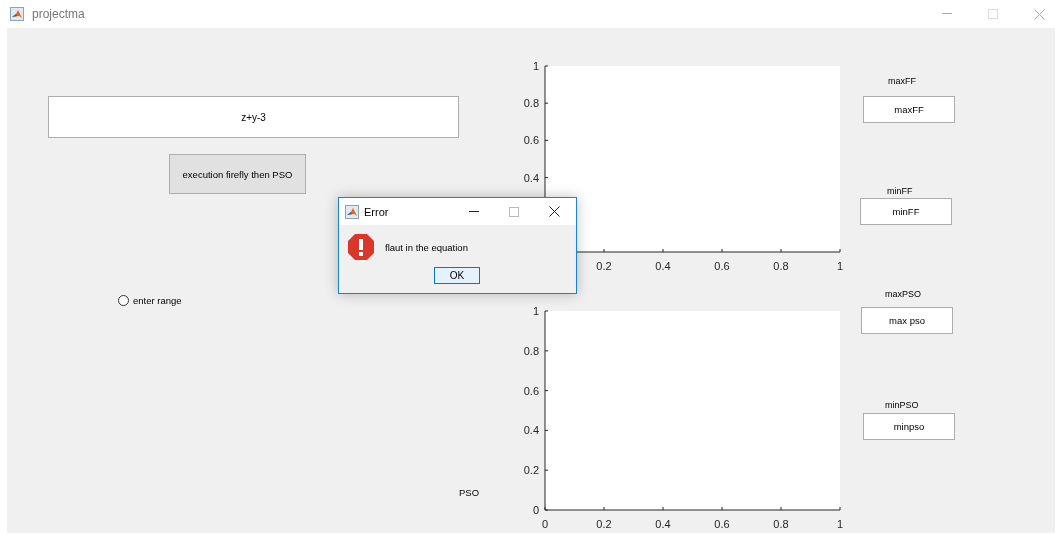  I want to click on window-title: projectma, so click(58, 14).